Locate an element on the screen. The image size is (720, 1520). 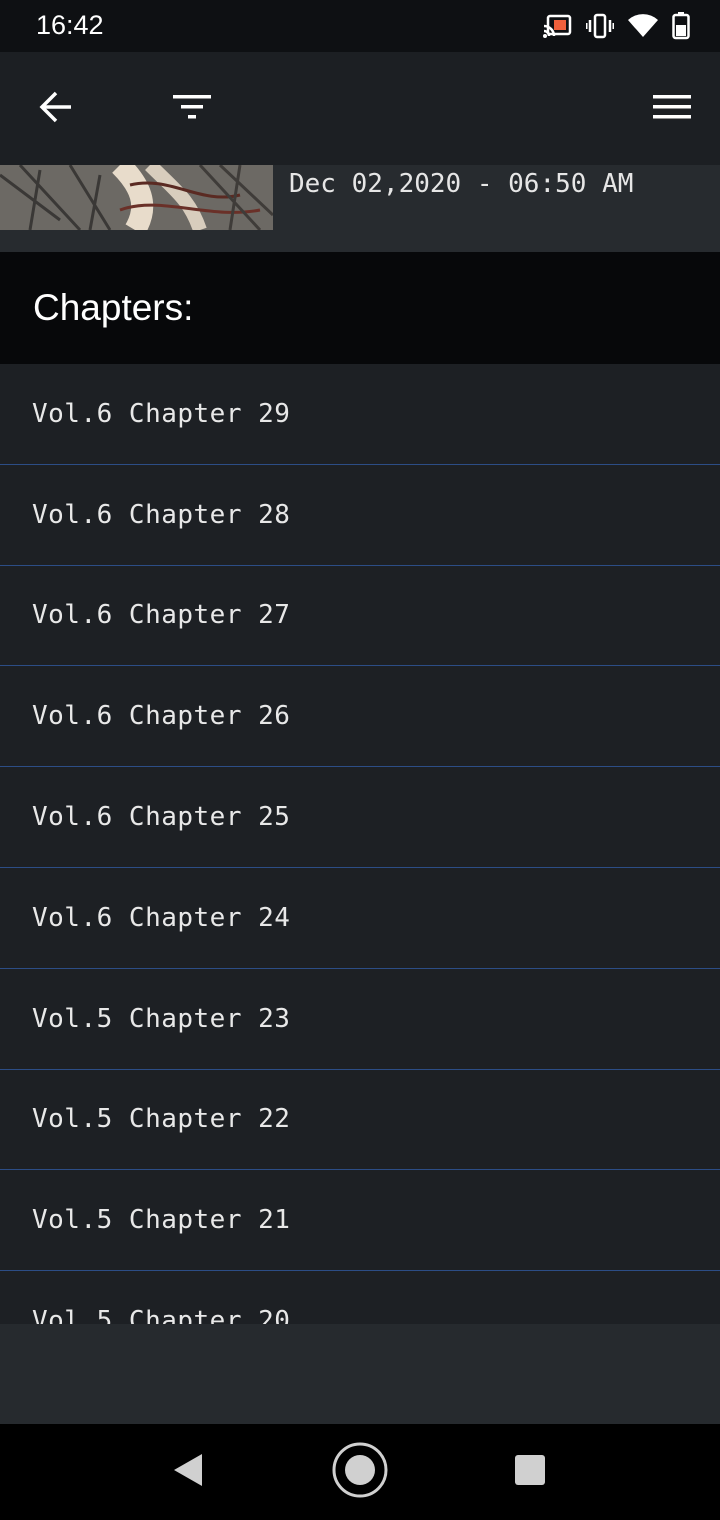
back-button is located at coordinates (56, 108).